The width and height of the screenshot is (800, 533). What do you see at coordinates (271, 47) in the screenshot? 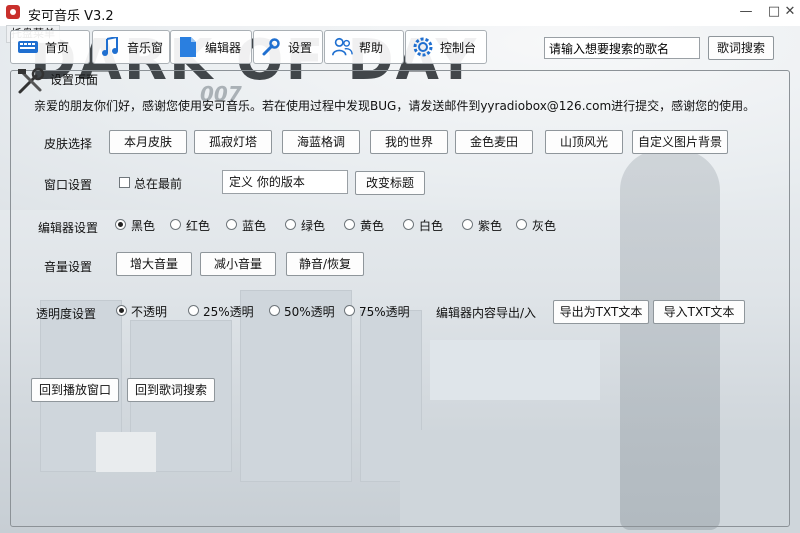
I see `wrench-icon` at bounding box center [271, 47].